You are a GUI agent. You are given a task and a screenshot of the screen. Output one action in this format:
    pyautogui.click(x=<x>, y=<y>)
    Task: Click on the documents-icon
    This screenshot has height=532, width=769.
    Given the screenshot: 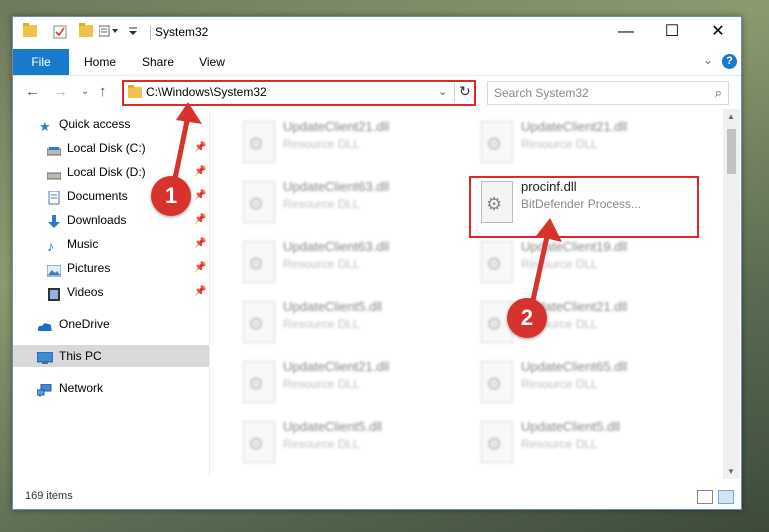 What is the action you would take?
    pyautogui.click(x=54, y=197)
    